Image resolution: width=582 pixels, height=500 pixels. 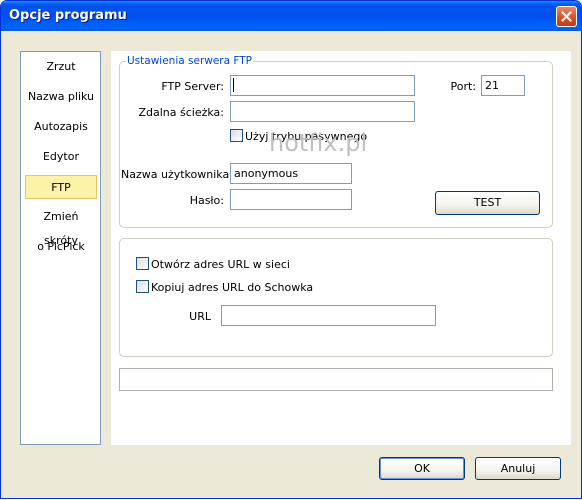 What do you see at coordinates (68, 15) in the screenshot?
I see `window-title: Opcje programu` at bounding box center [68, 15].